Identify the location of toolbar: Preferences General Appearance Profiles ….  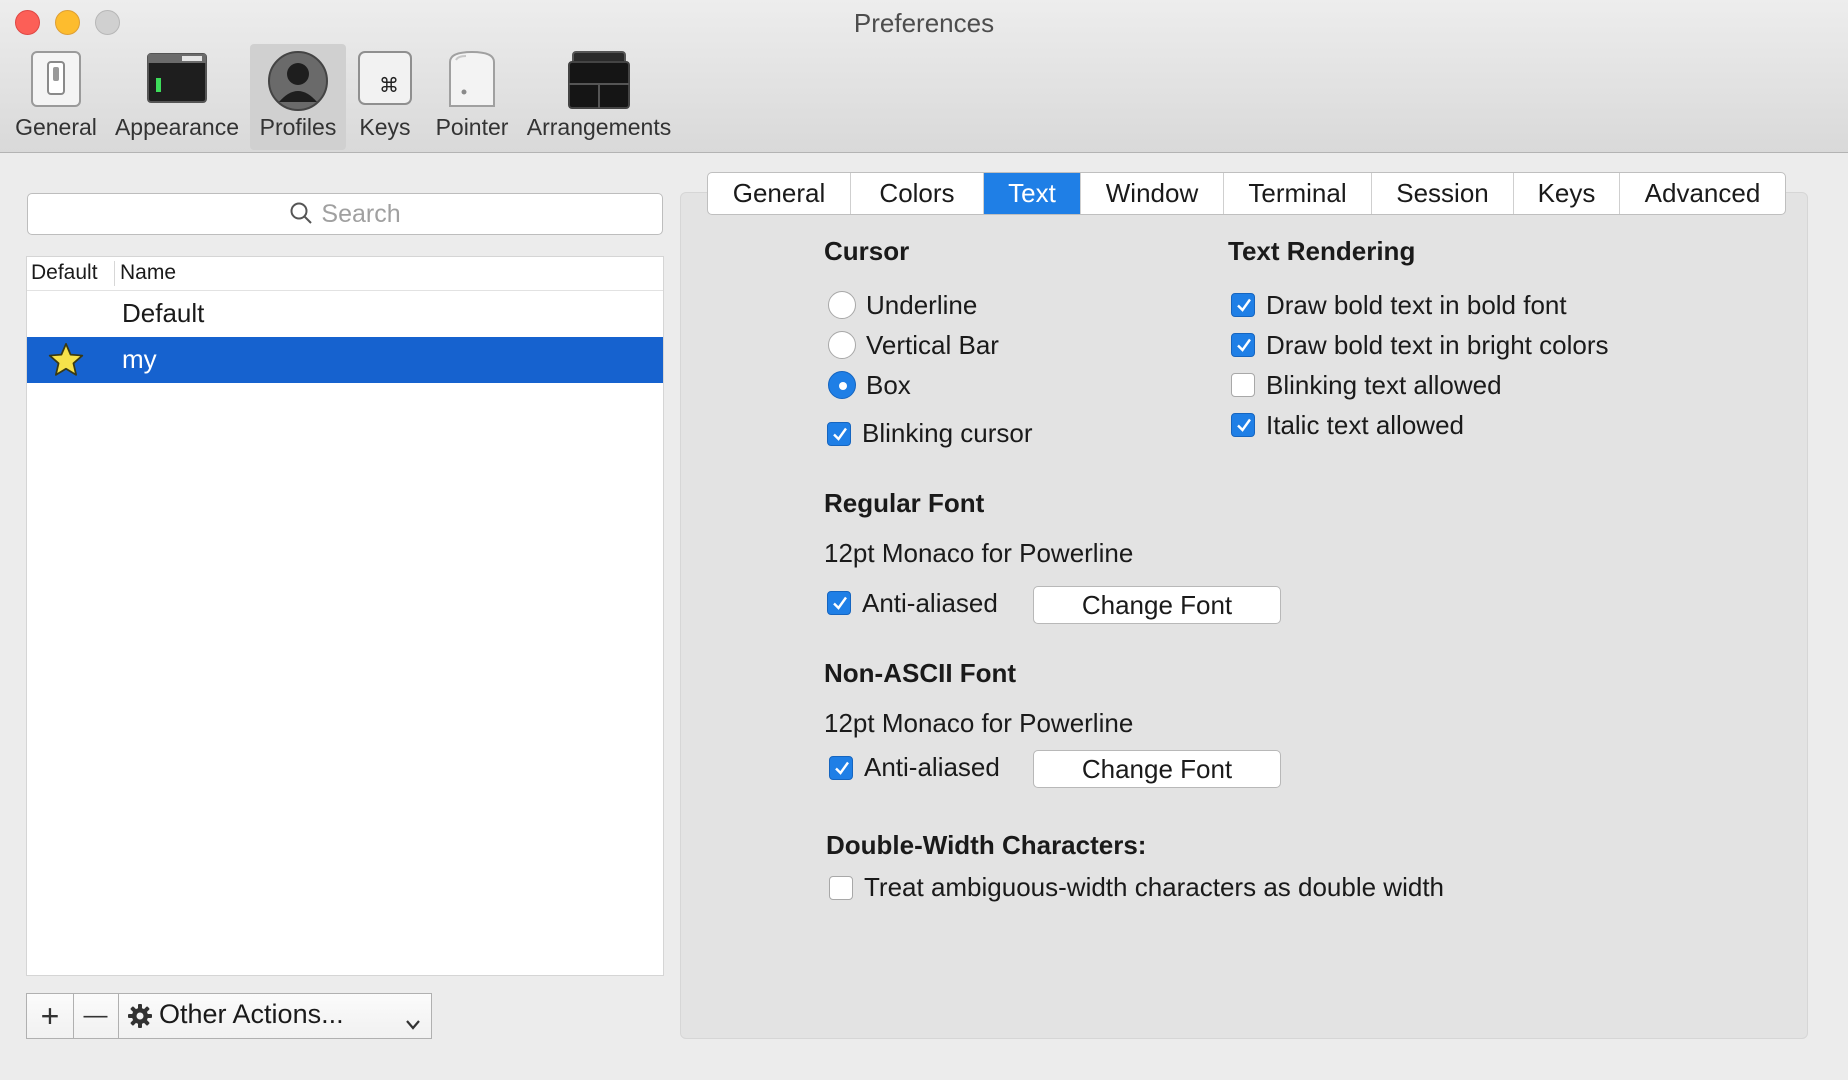
(924, 76).